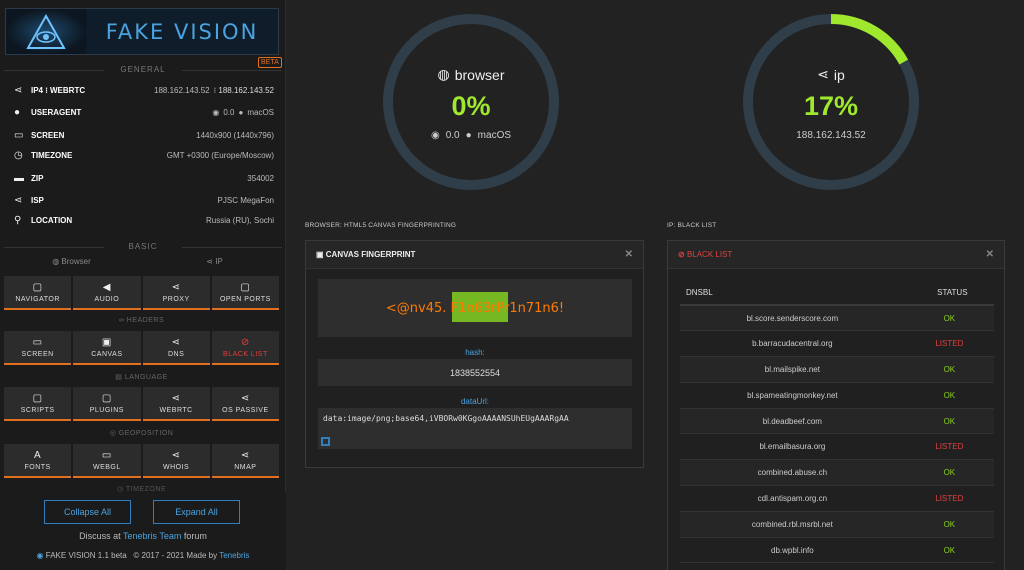 This screenshot has height=570, width=1024. I want to click on ip-gauge-percent: 17%, so click(831, 106).